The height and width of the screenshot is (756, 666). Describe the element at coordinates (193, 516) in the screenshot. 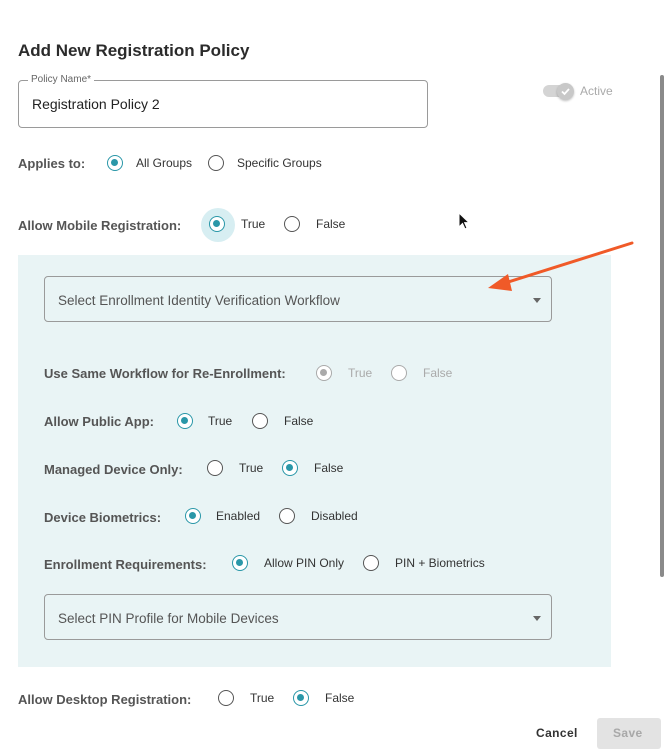

I see `radio-biometrics-enabled` at that location.